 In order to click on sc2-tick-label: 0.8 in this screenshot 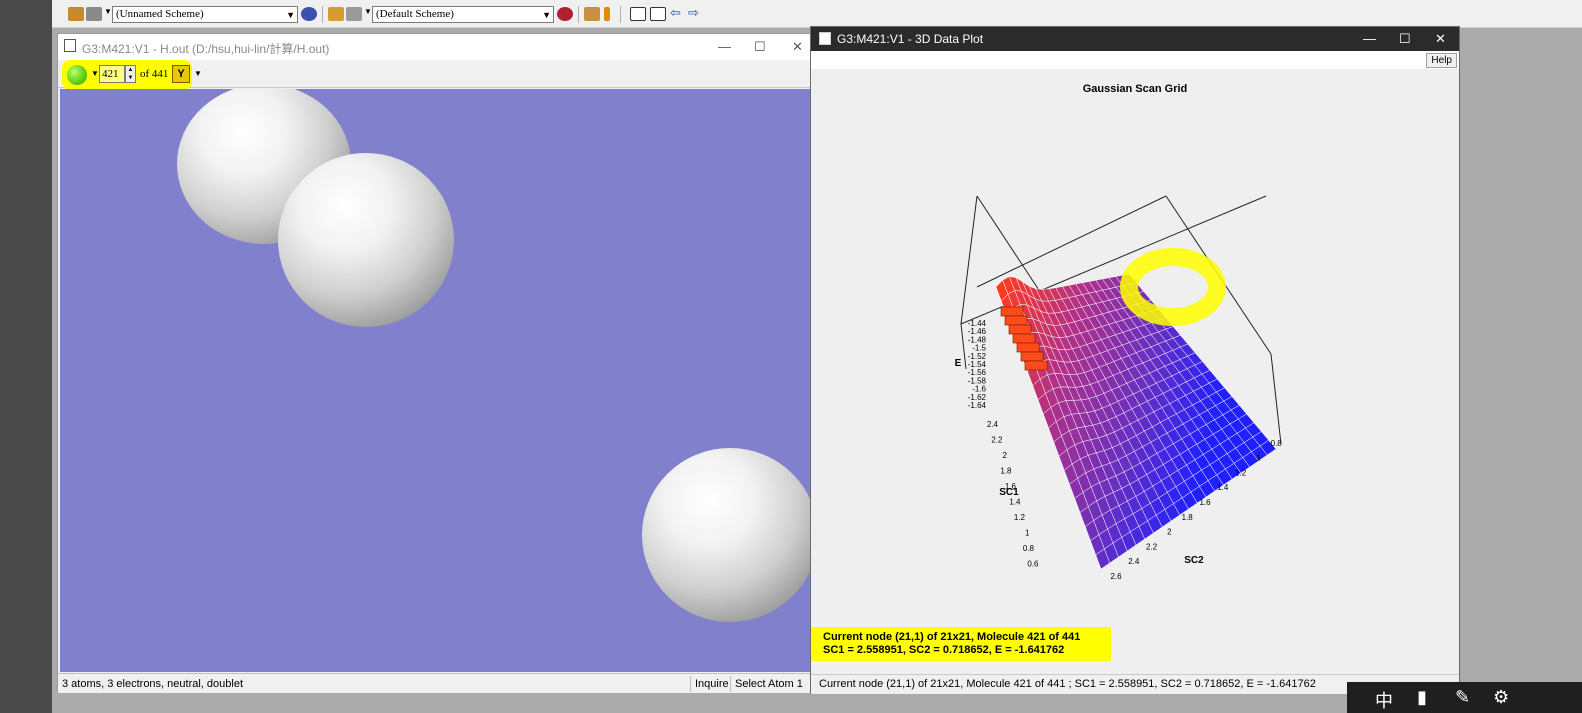, I will do `click(1277, 443)`.